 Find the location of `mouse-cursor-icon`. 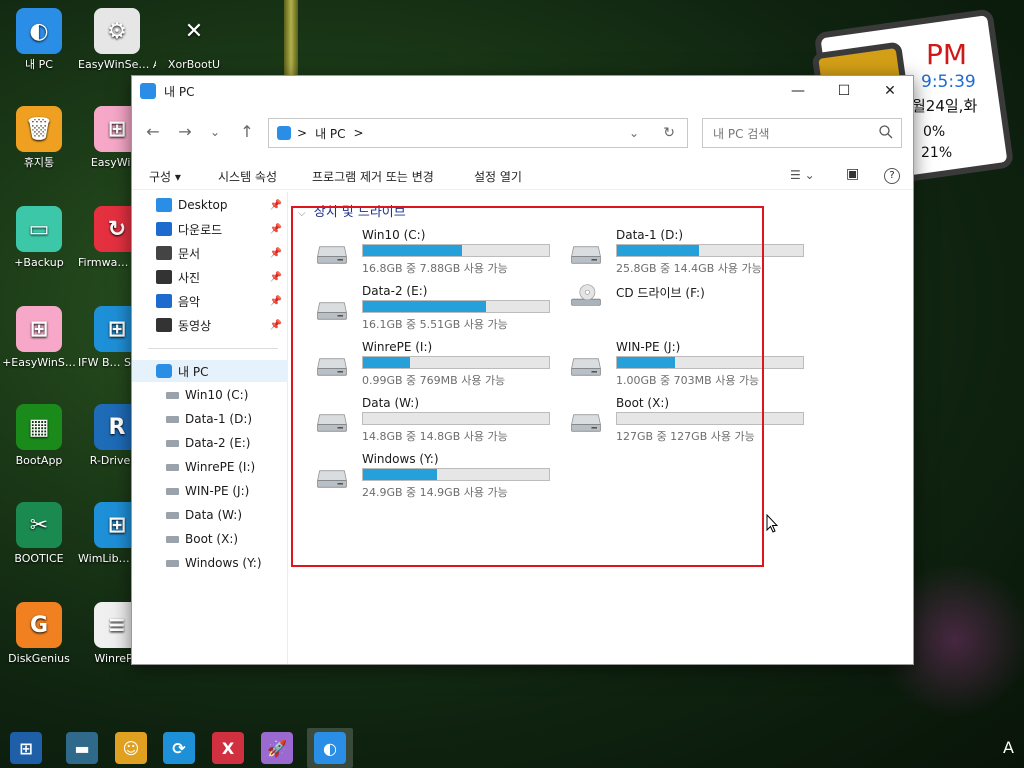

mouse-cursor-icon is located at coordinates (772, 523).